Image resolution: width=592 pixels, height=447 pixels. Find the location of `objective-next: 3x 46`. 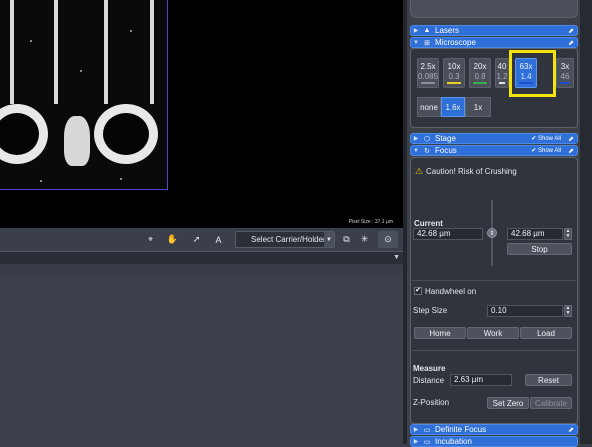

objective-next: 3x 46 is located at coordinates (565, 73).